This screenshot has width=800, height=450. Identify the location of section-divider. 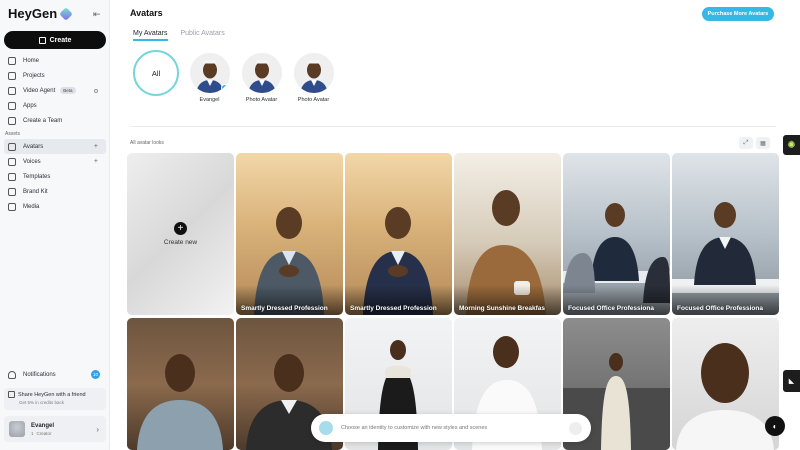
(453, 126).